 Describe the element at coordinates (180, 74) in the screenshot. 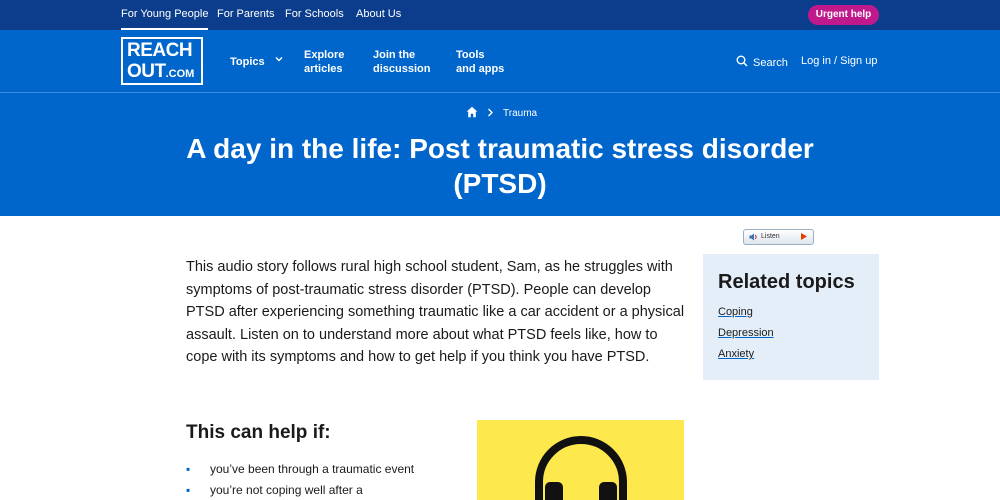

I see `logo-suffix: .COM` at that location.